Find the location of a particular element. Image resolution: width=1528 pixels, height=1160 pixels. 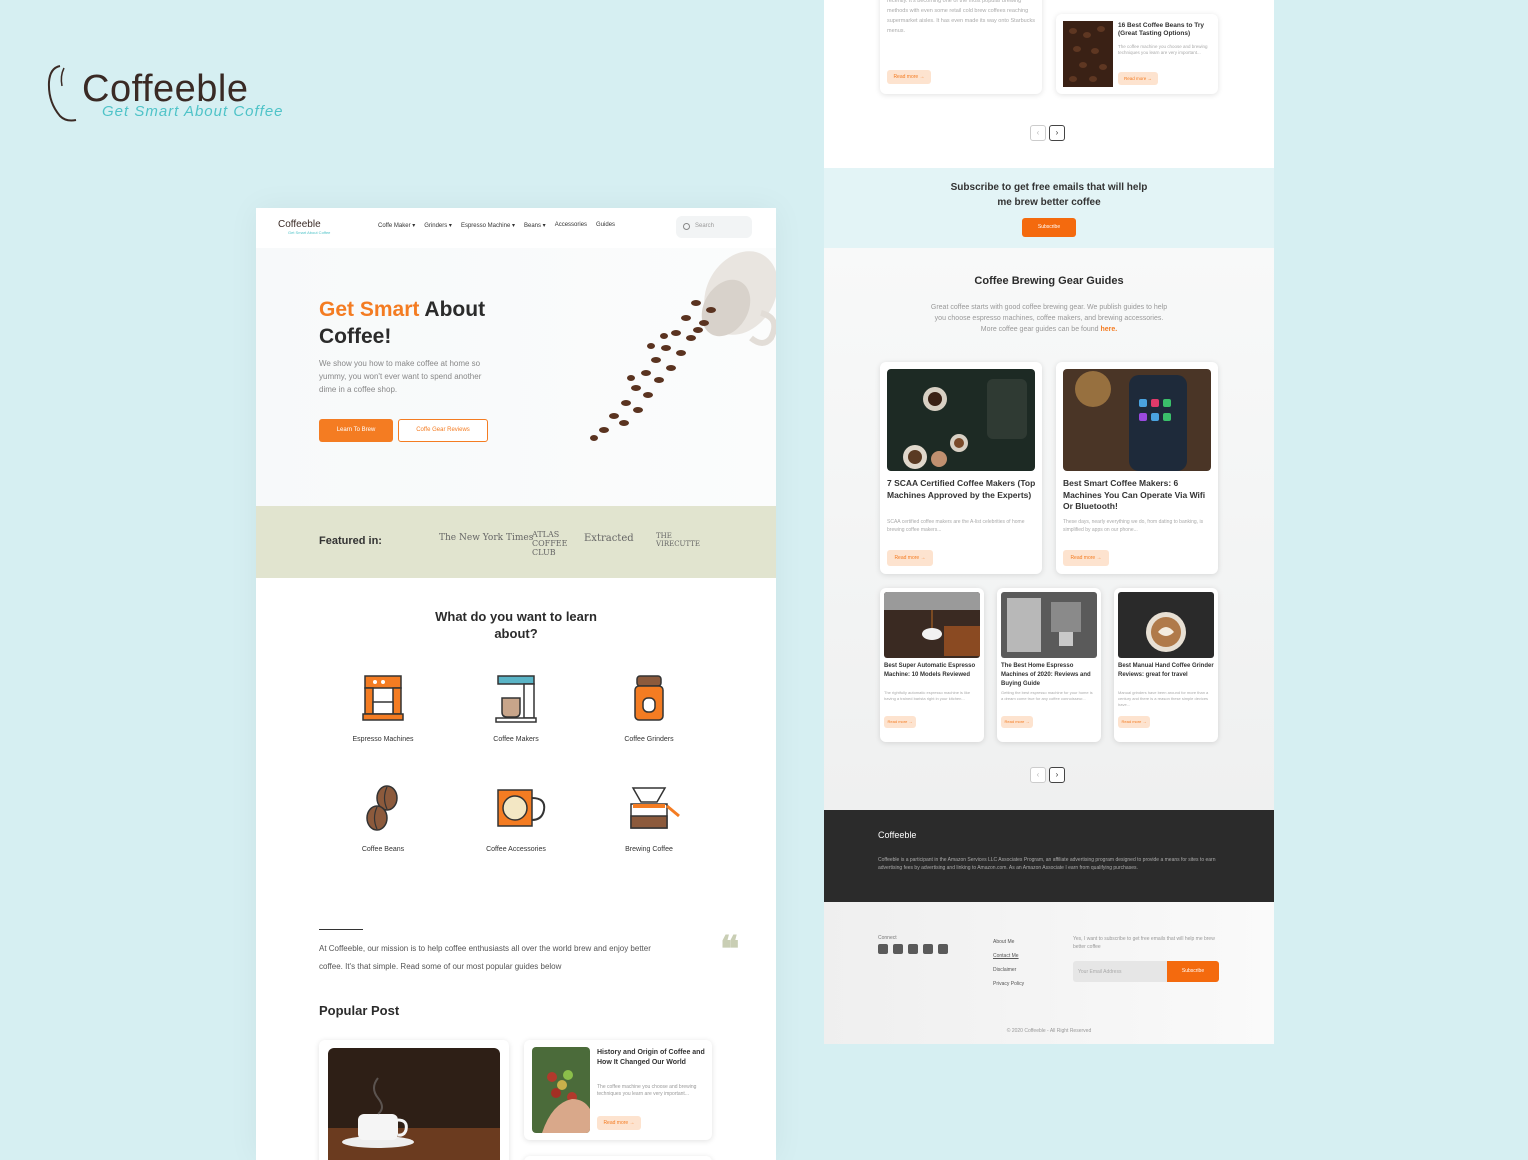

coffee-grinder-icon is located at coordinates (649, 698).